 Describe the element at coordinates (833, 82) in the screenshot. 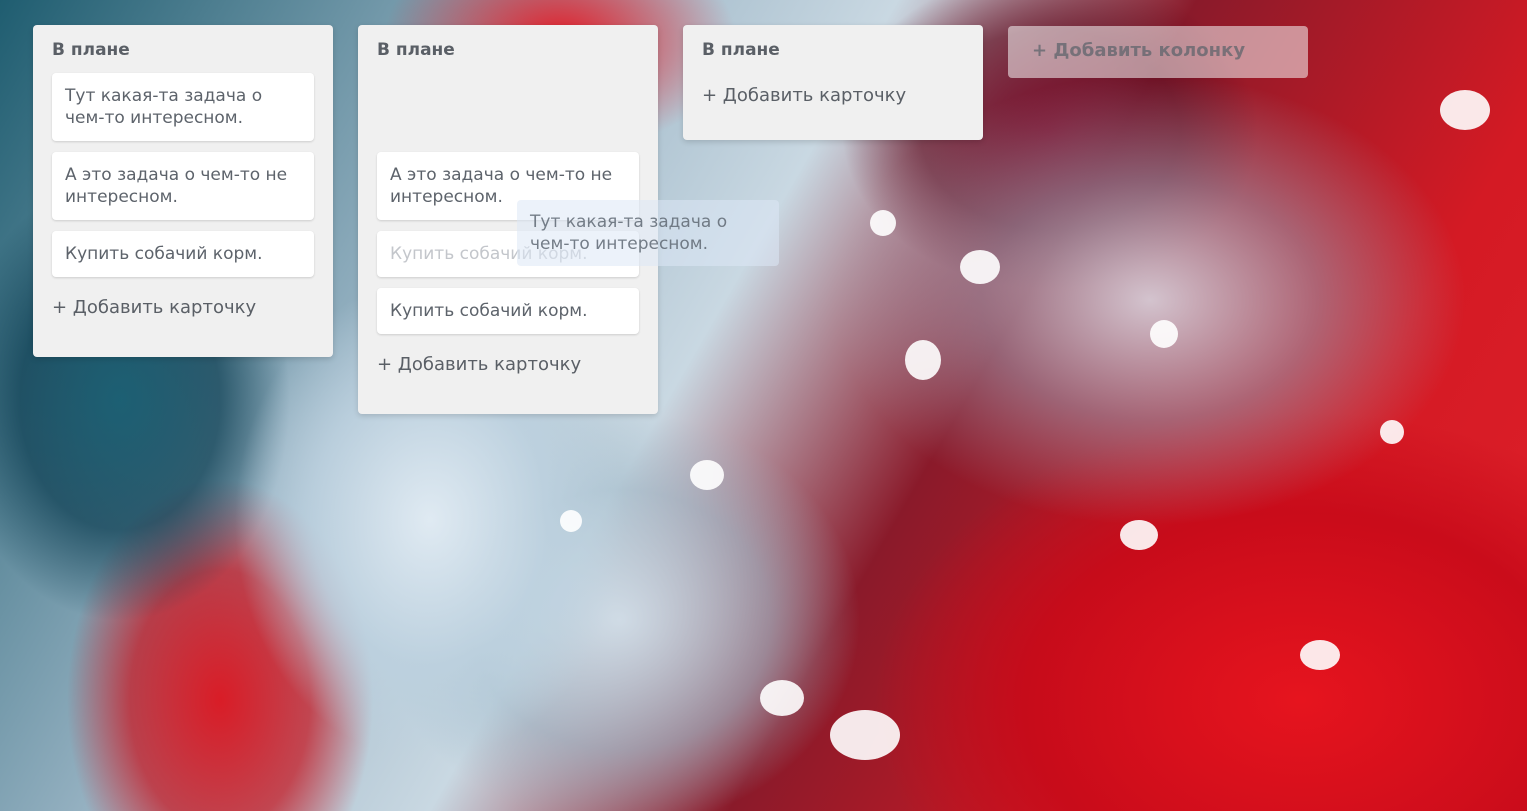

I see `board-column-3: В плане + Добавить карточку` at that location.